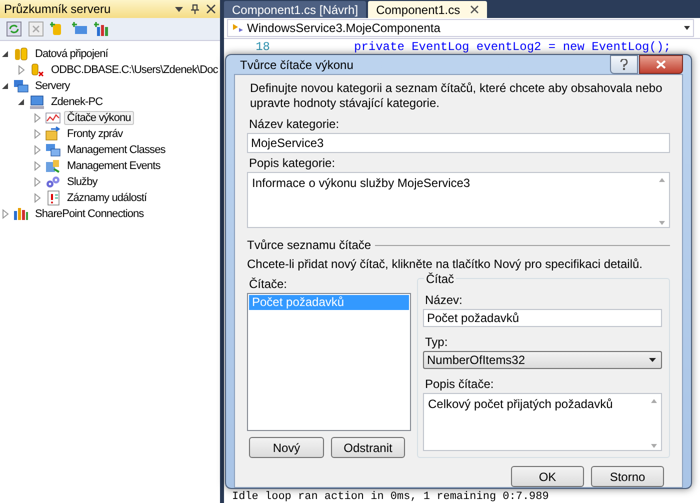  I want to click on field-label: Popis čítače:, so click(460, 384).